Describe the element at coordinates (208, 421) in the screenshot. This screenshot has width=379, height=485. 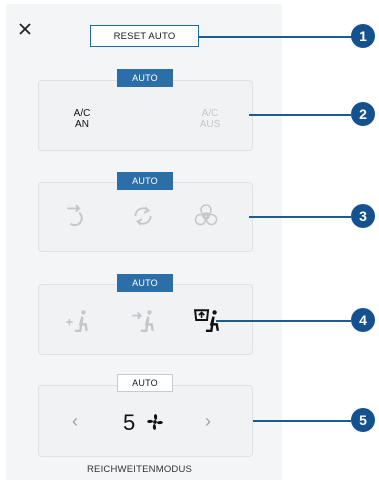
I see `chevron-right-icon: ›` at that location.